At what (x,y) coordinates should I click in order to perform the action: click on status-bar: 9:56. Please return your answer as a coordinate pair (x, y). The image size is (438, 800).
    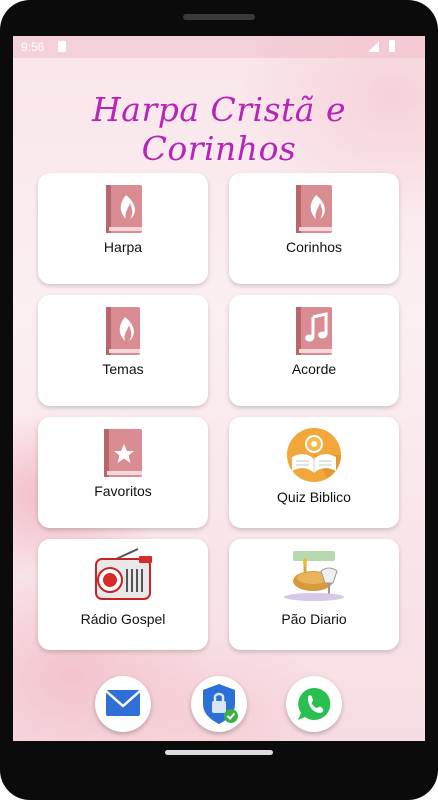
    Looking at the image, I should click on (219, 47).